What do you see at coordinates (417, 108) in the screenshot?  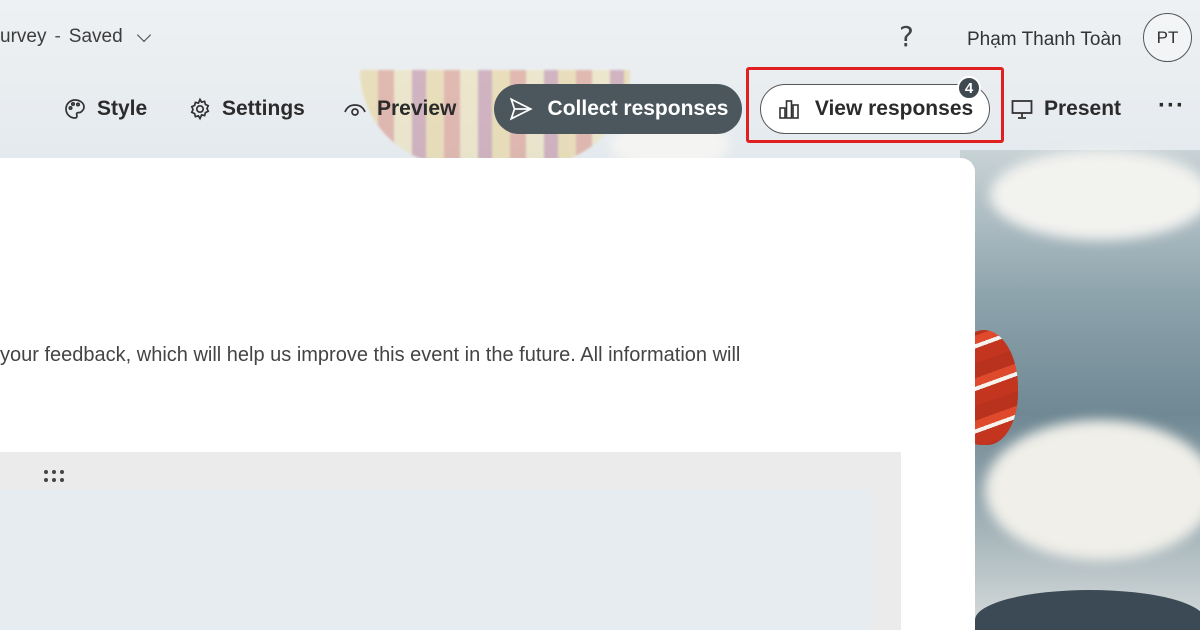 I see `preview-label: Preview` at bounding box center [417, 108].